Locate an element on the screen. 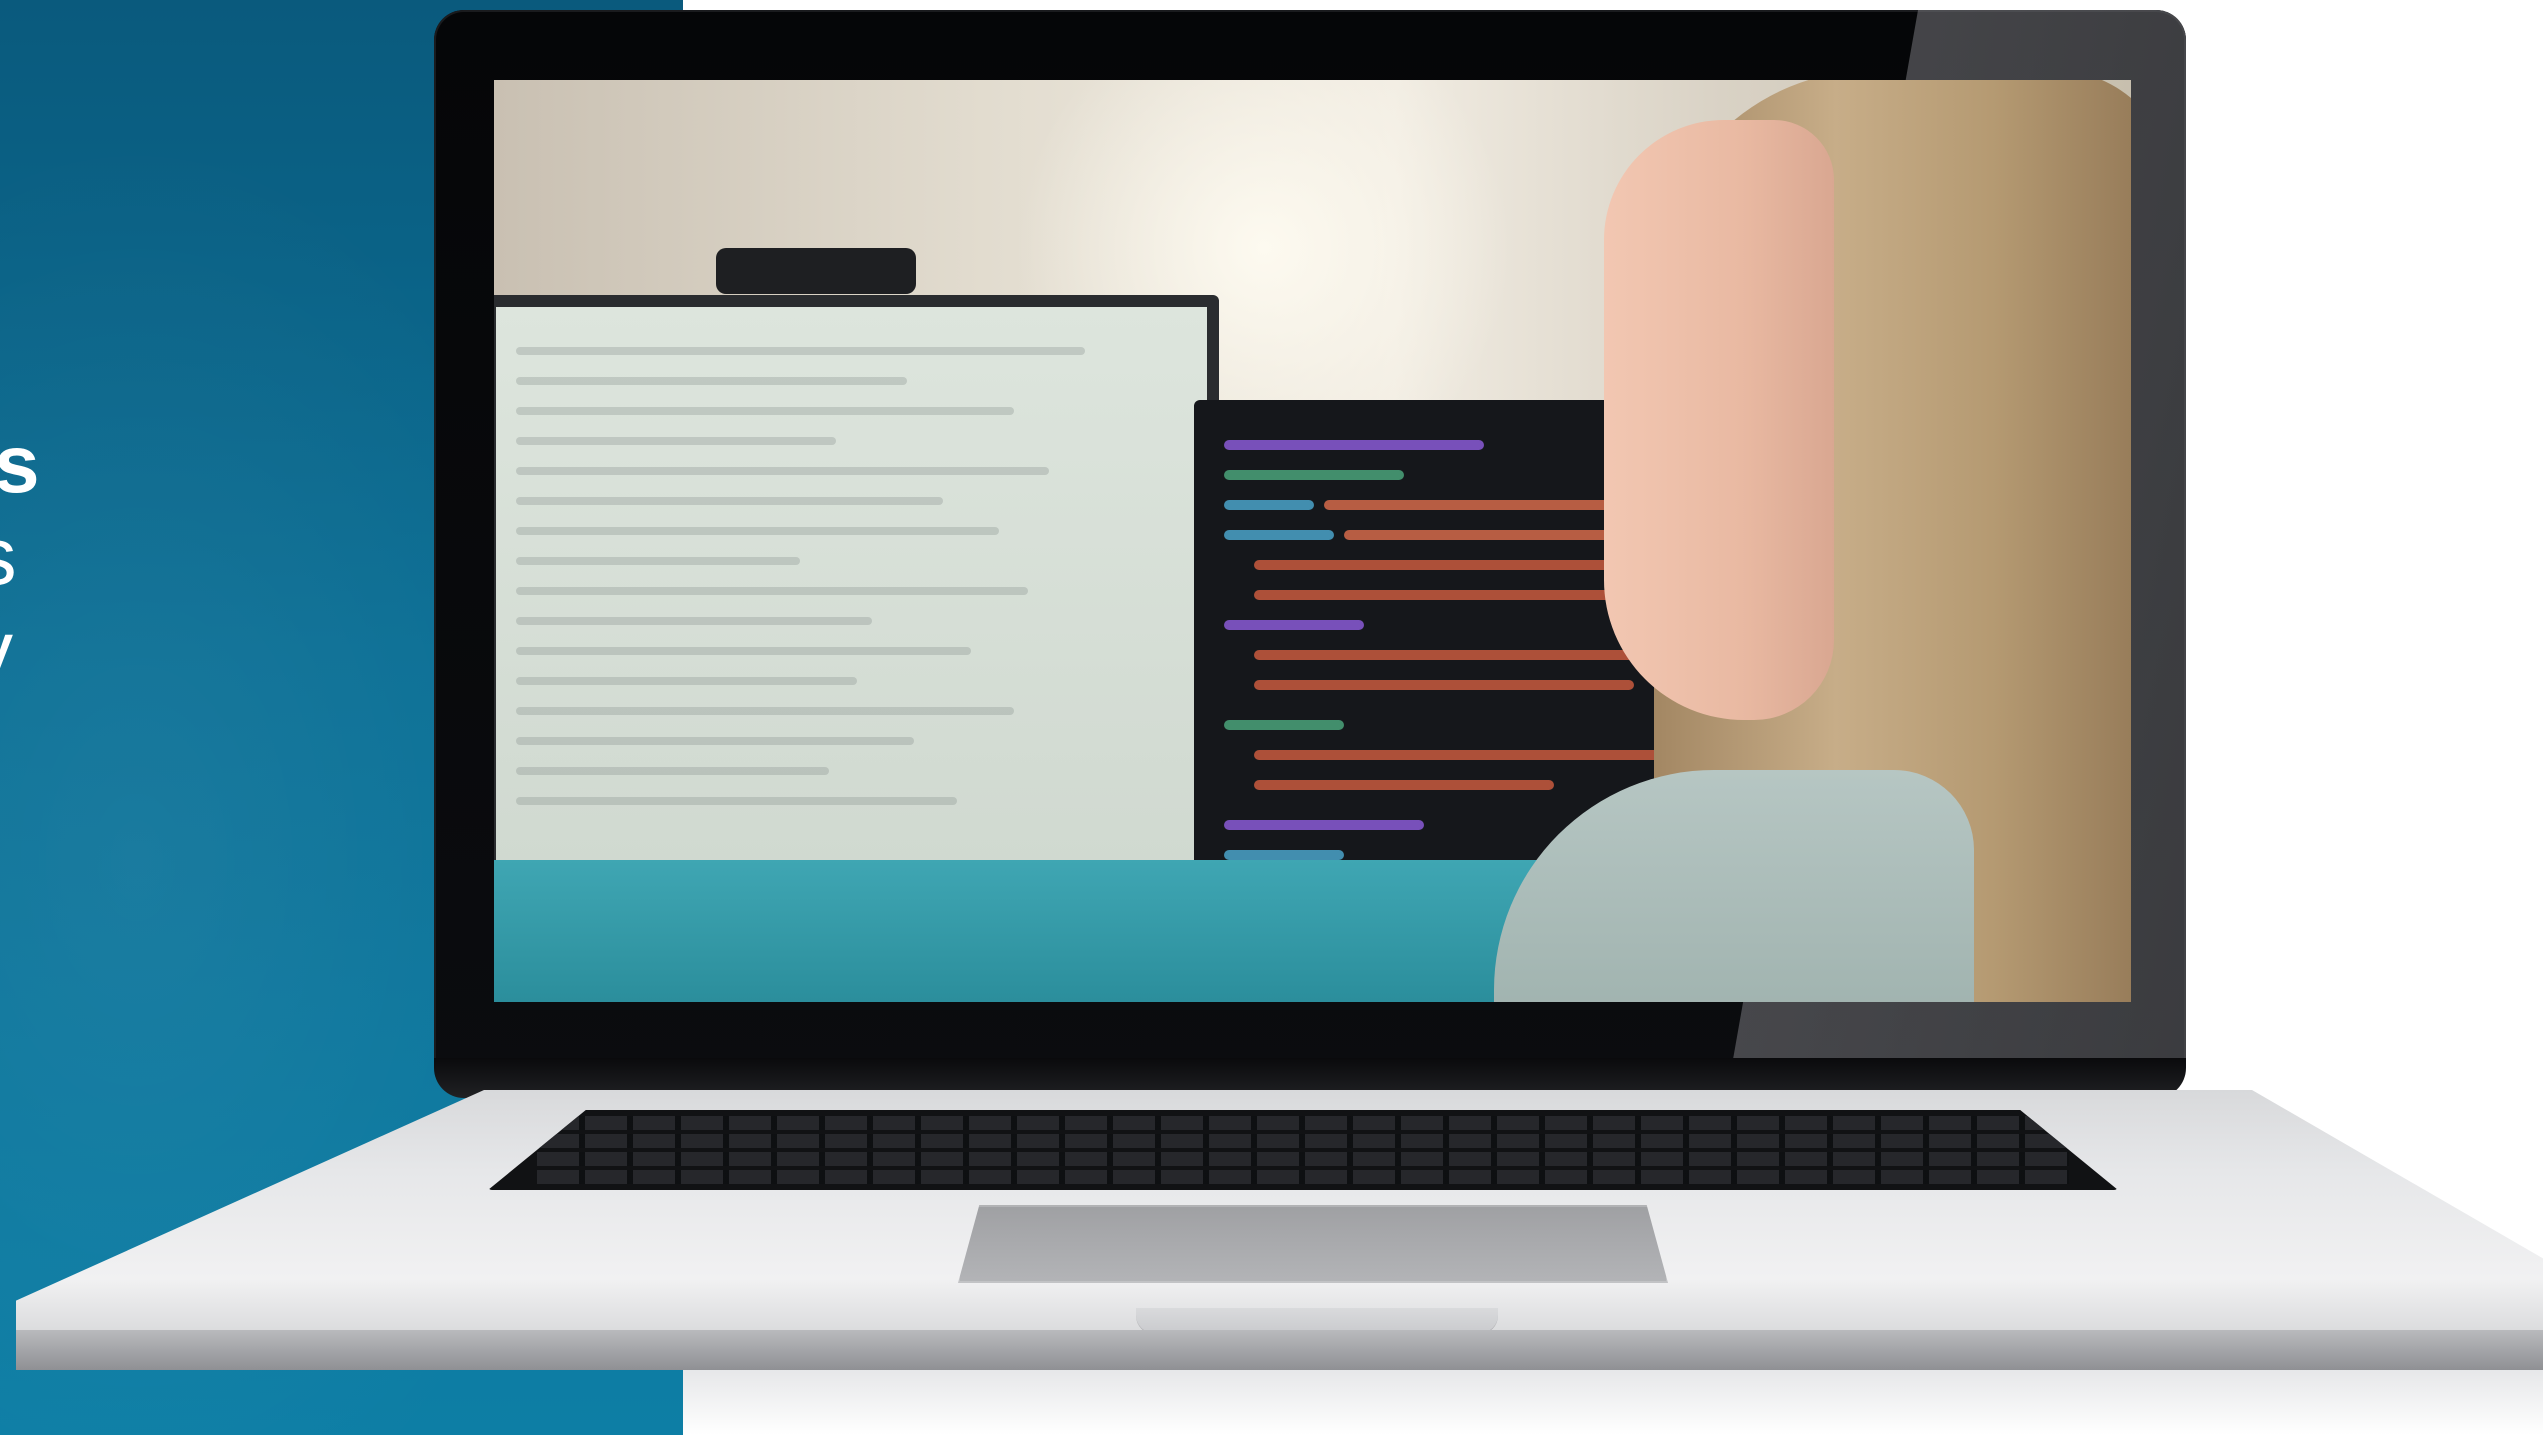 Image resolution: width=2543 pixels, height=1435 pixels. person-face is located at coordinates (1719, 420).